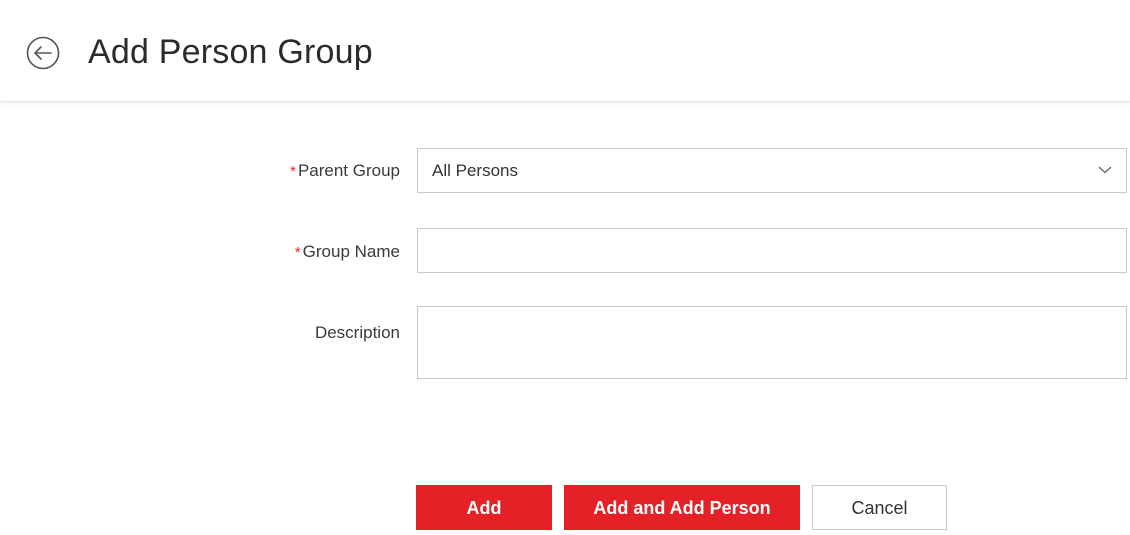  What do you see at coordinates (357, 332) in the screenshot?
I see `description-label: Description` at bounding box center [357, 332].